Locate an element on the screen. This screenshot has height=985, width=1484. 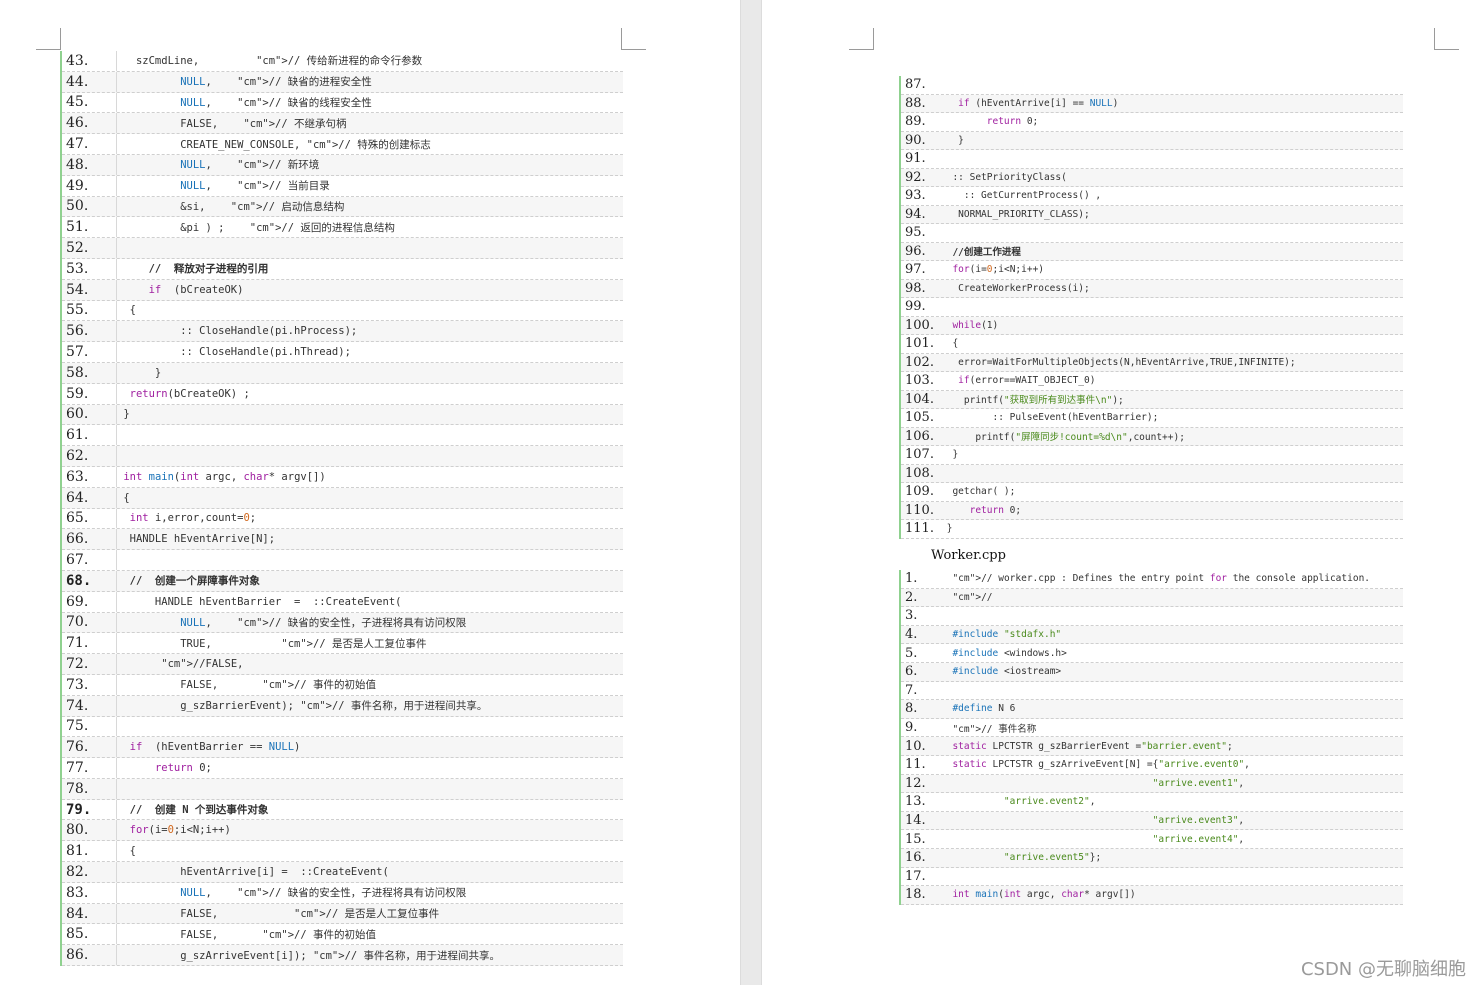
code-line: 71. TRUE, "cm">// 是否是人工复位事件 is located at coordinates (342, 644).